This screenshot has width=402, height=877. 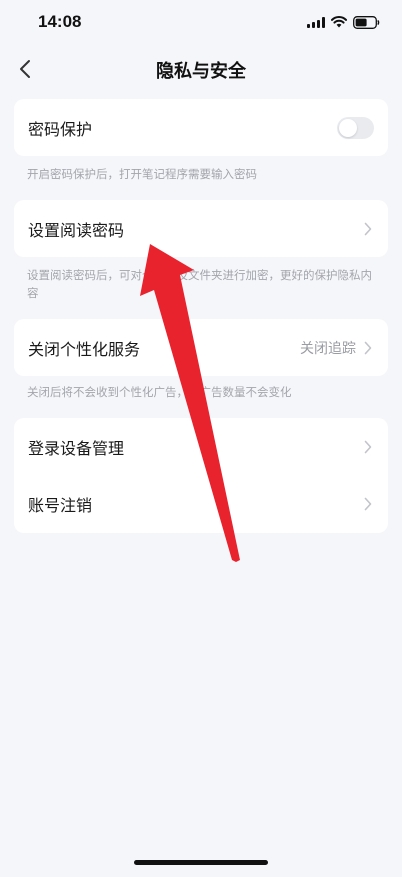 I want to click on wifi-icon, so click(x=339, y=22).